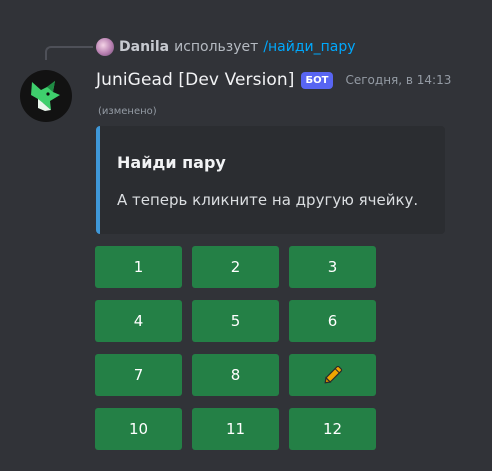  What do you see at coordinates (332, 429) in the screenshot?
I see `cell-button-12: 12` at bounding box center [332, 429].